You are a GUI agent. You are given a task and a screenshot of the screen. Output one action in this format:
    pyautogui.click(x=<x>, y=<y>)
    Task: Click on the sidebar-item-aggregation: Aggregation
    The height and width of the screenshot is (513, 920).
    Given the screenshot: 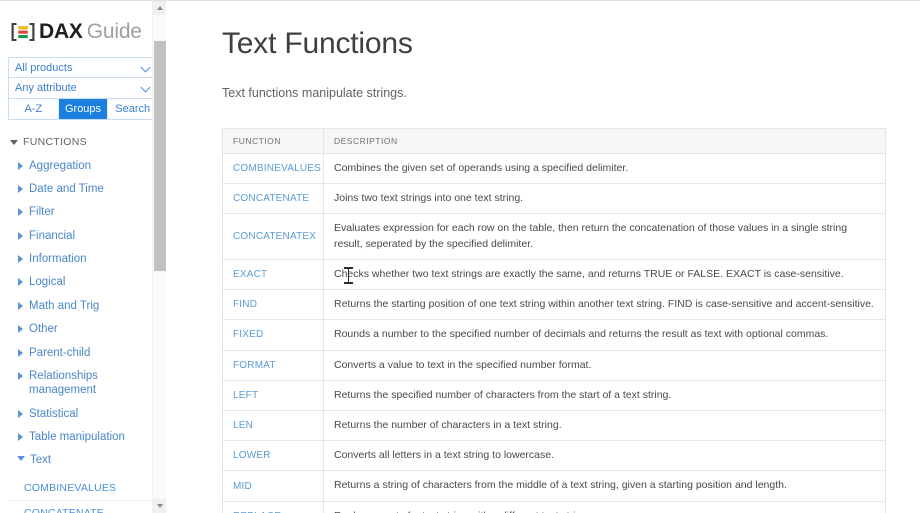 What is the action you would take?
    pyautogui.click(x=81, y=165)
    